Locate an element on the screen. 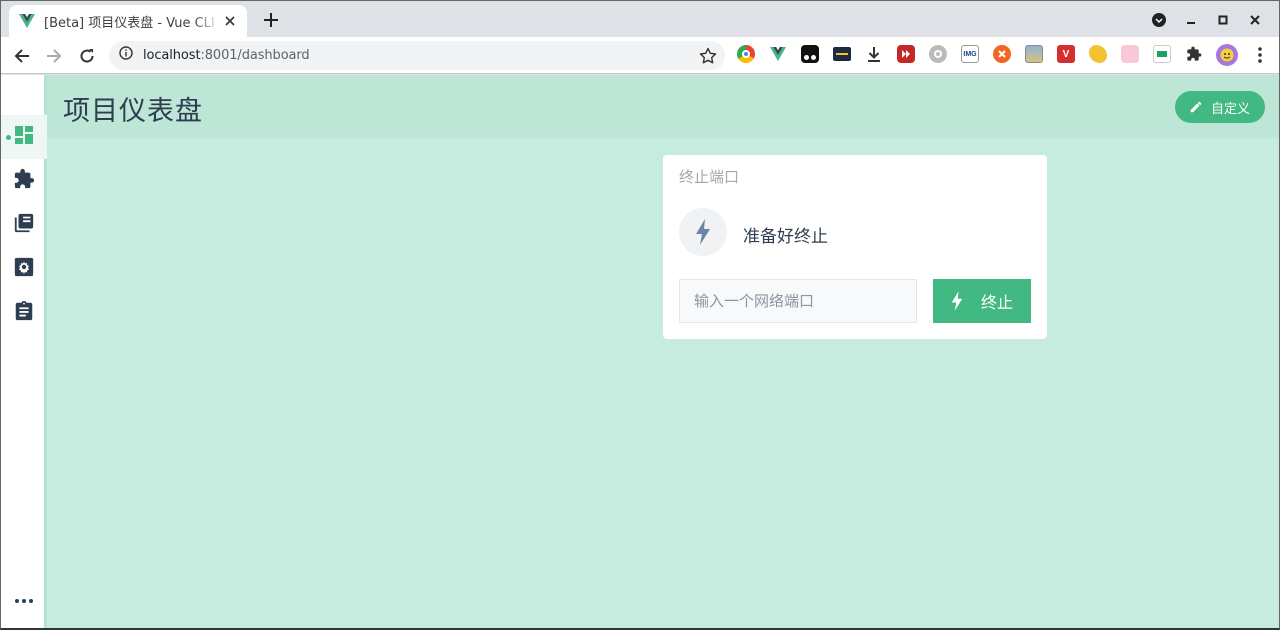  customize-button: 自定义 is located at coordinates (1219, 107).